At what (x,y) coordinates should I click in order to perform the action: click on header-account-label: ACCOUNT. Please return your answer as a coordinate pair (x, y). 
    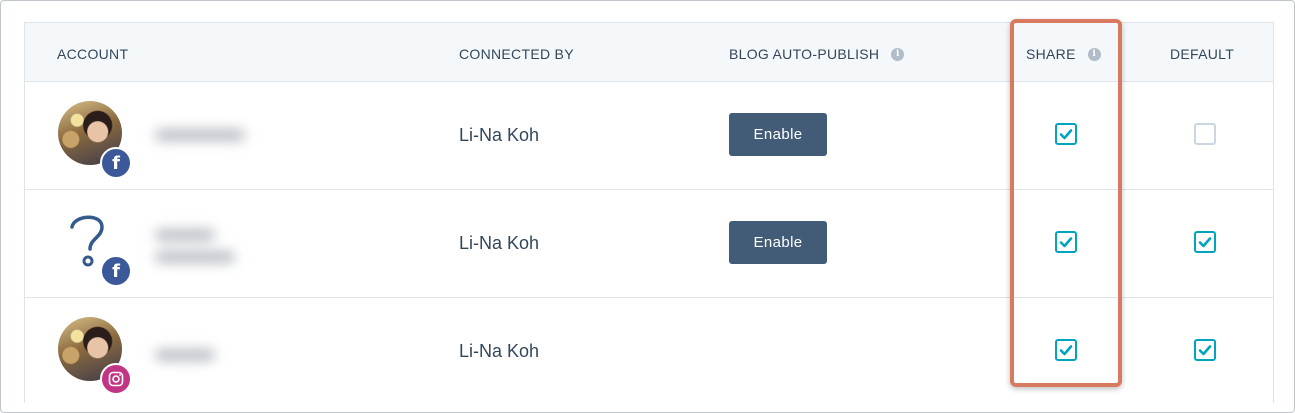
    Looking at the image, I should click on (93, 54).